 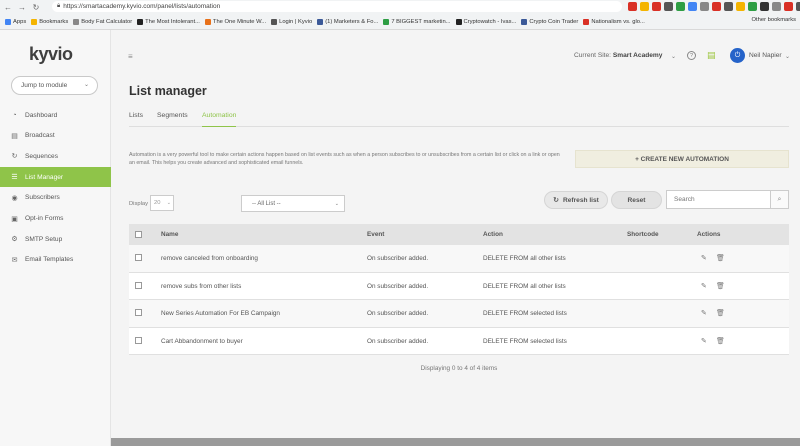 What do you see at coordinates (580, 200) in the screenshot?
I see `refresh-label: Refresh list` at bounding box center [580, 200].